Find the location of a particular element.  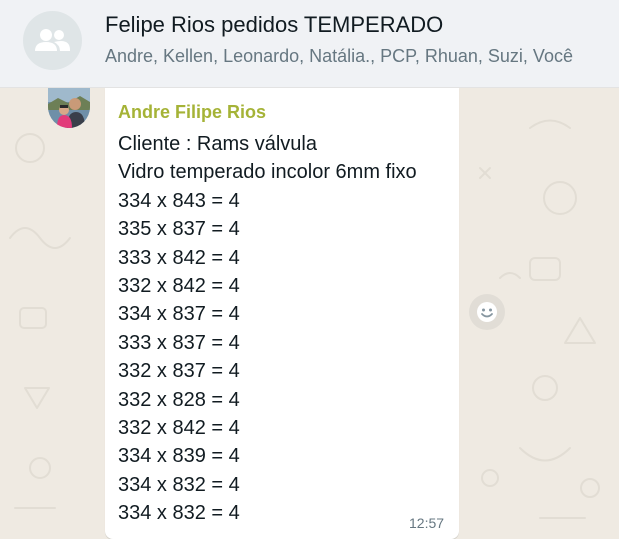

chat-title: Felipe Rios pedidos TEMPERADO is located at coordinates (274, 25).